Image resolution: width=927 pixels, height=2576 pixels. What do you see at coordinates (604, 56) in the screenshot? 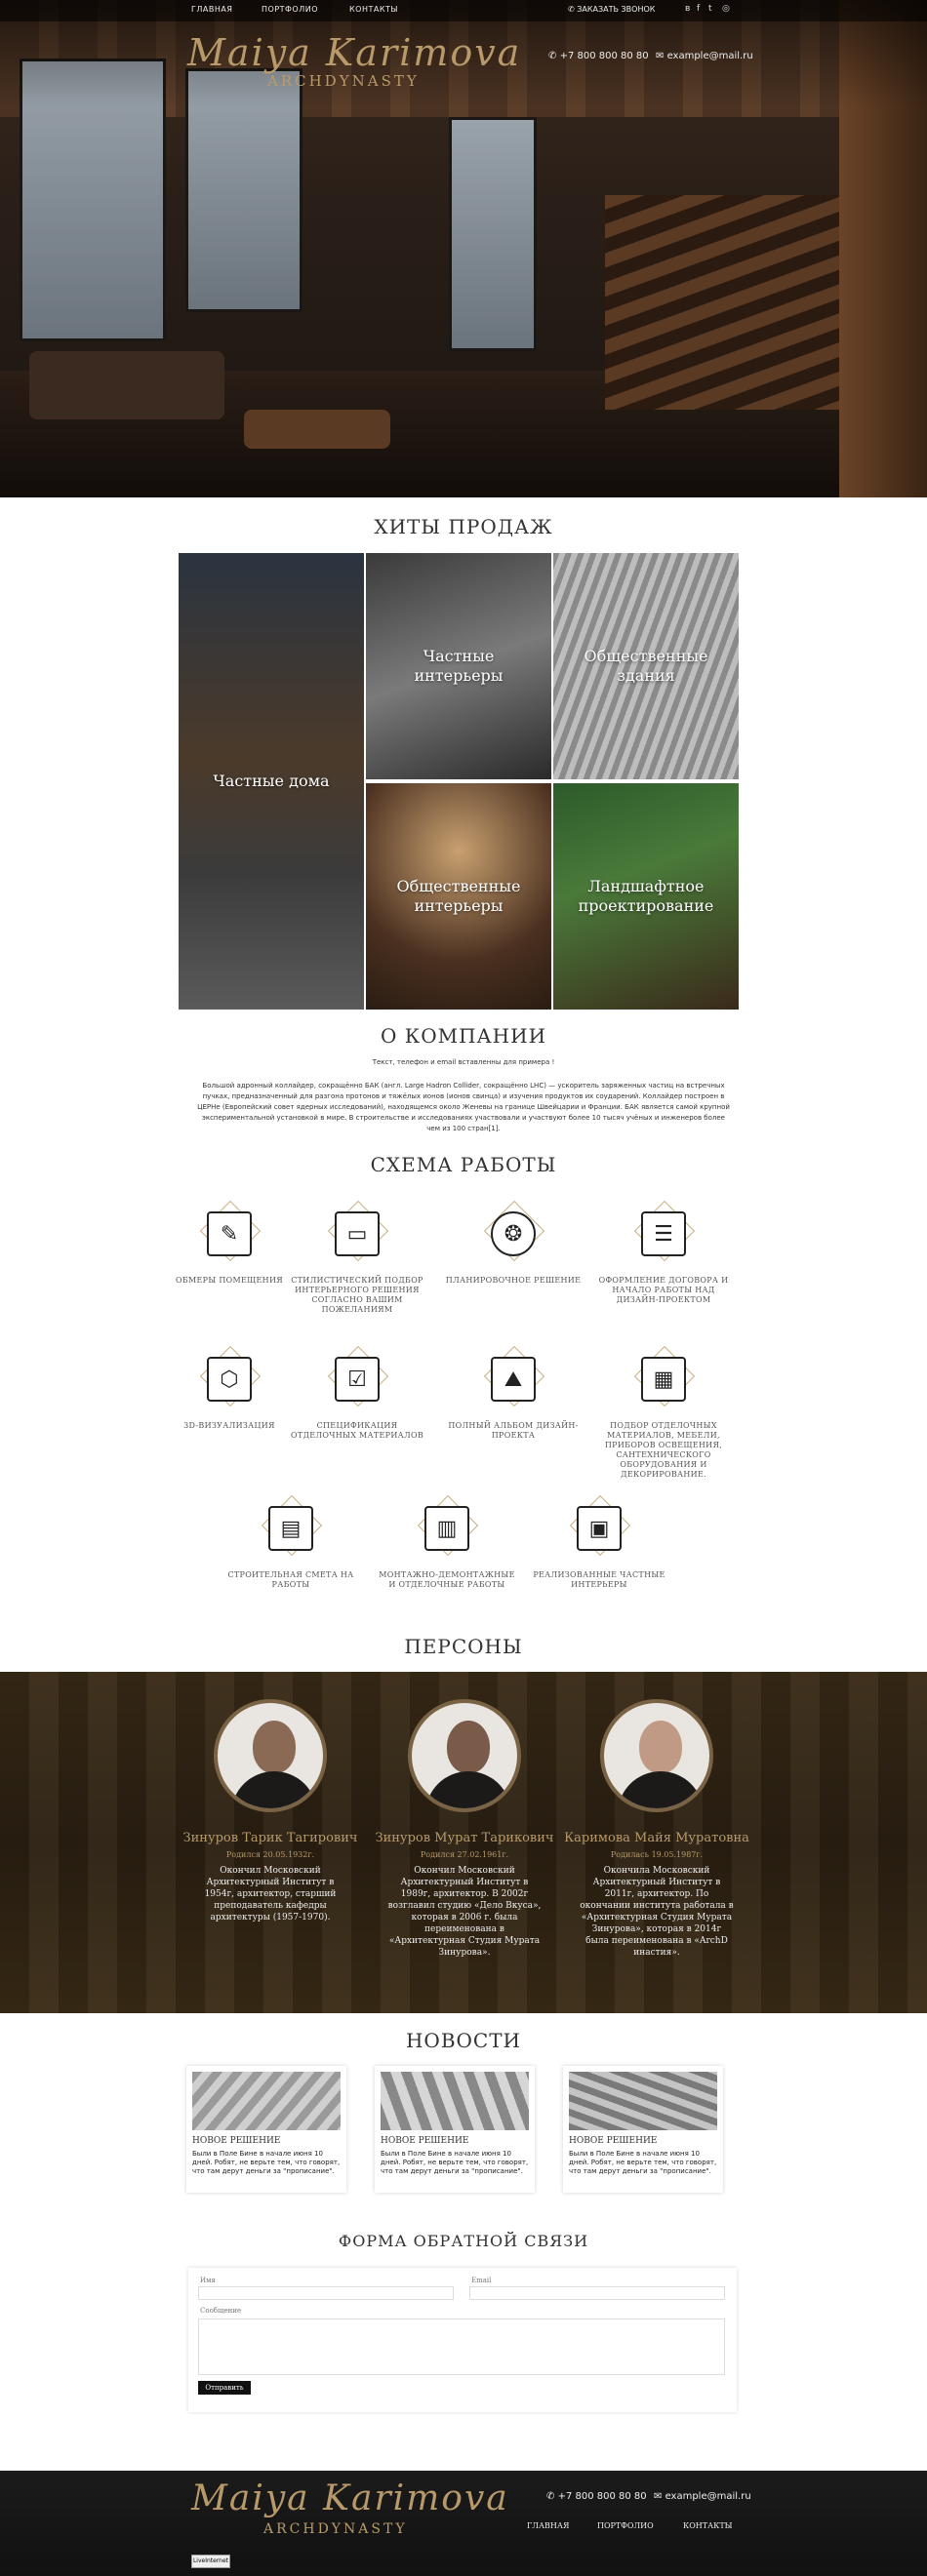
I see `header-phone-text: +7 800 800 80 80` at bounding box center [604, 56].